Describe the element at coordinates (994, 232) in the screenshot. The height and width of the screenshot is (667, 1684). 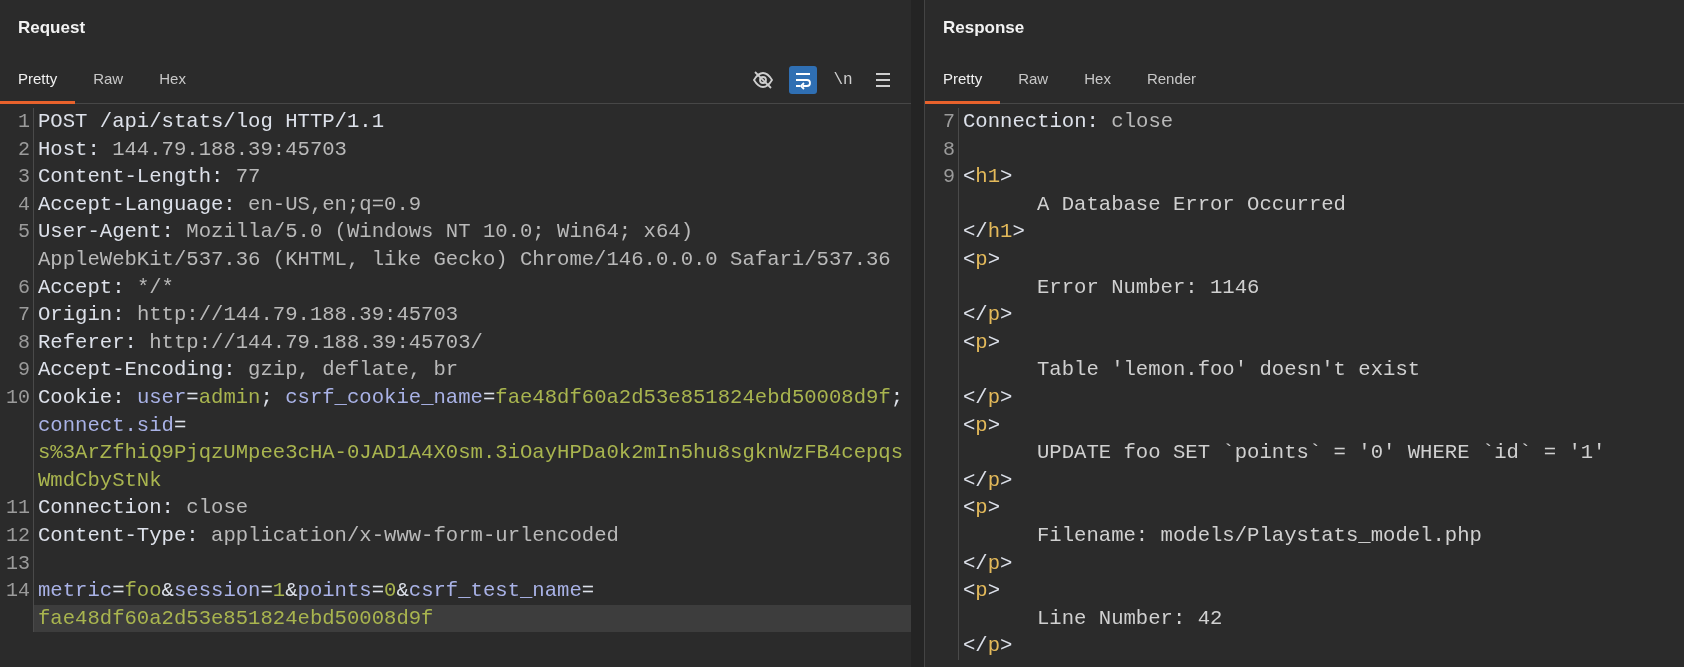
I see `code-line: </h1>` at that location.